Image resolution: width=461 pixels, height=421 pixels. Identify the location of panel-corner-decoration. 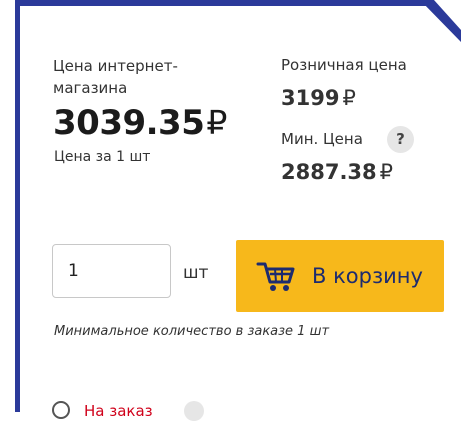
(440, 21).